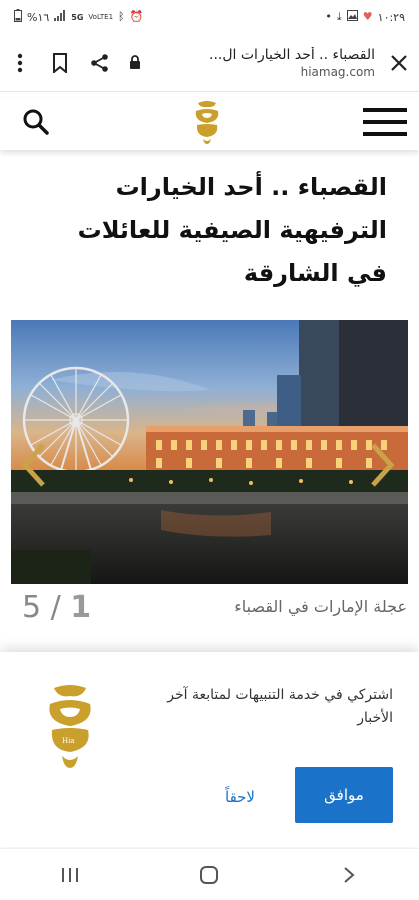  What do you see at coordinates (385, 124) in the screenshot?
I see `menu-icon` at bounding box center [385, 124].